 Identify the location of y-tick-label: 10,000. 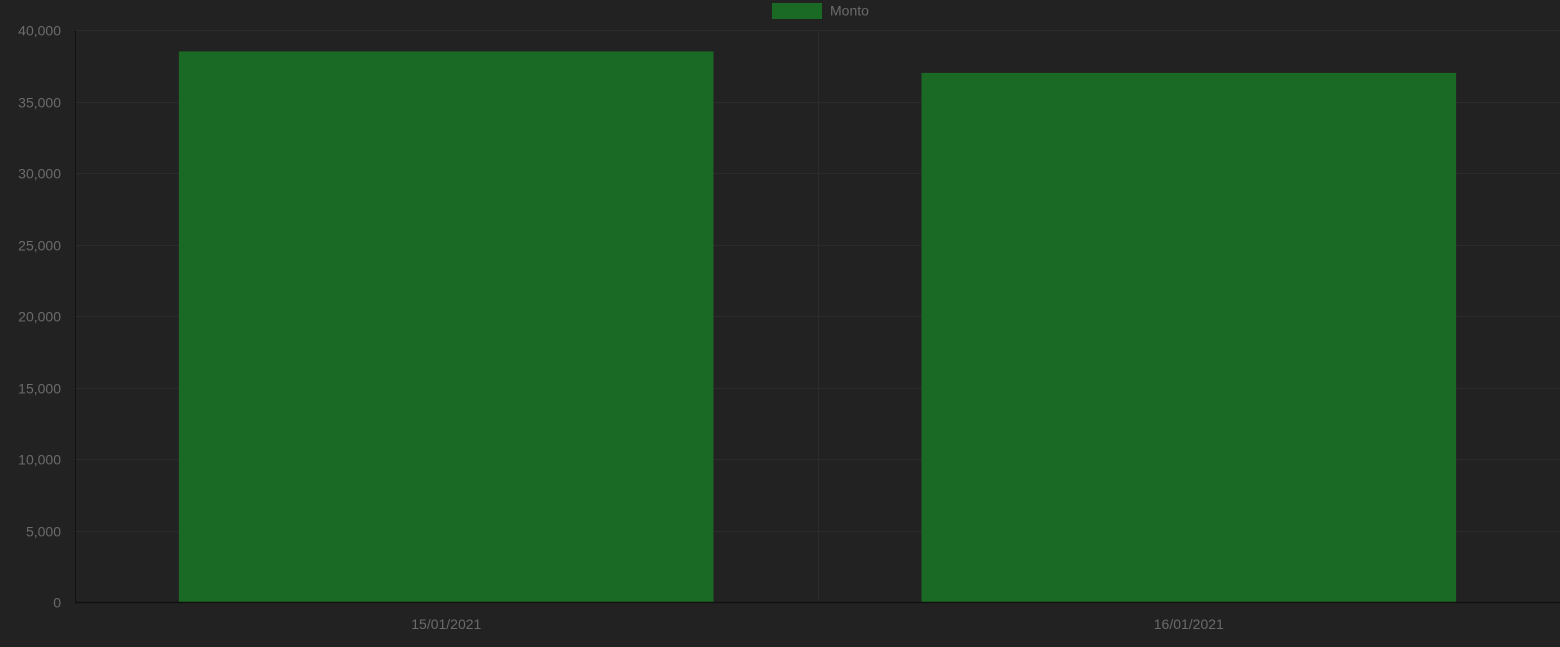
(39, 460).